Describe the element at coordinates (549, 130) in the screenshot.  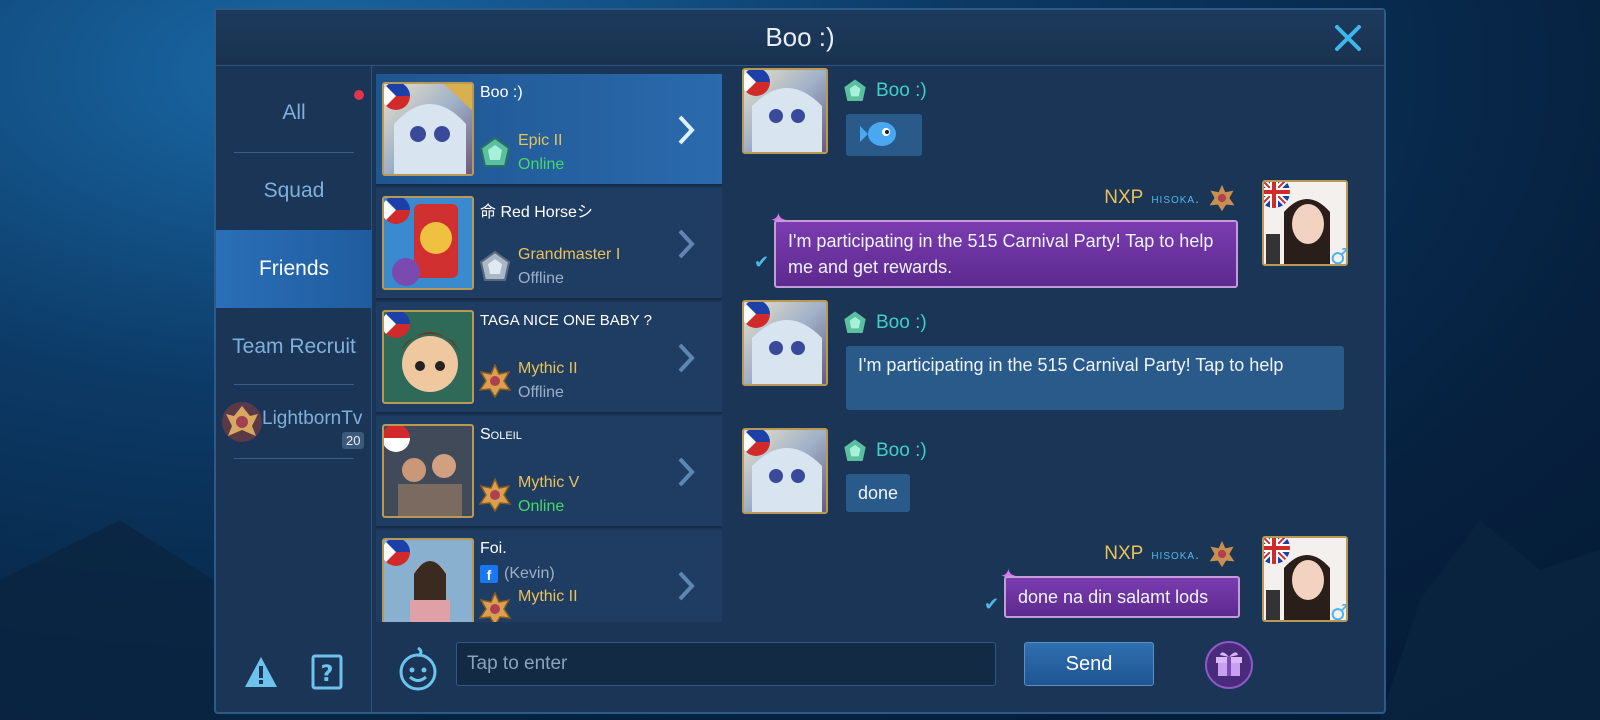
I see `friend-item: Boo :) Epic II Online` at that location.